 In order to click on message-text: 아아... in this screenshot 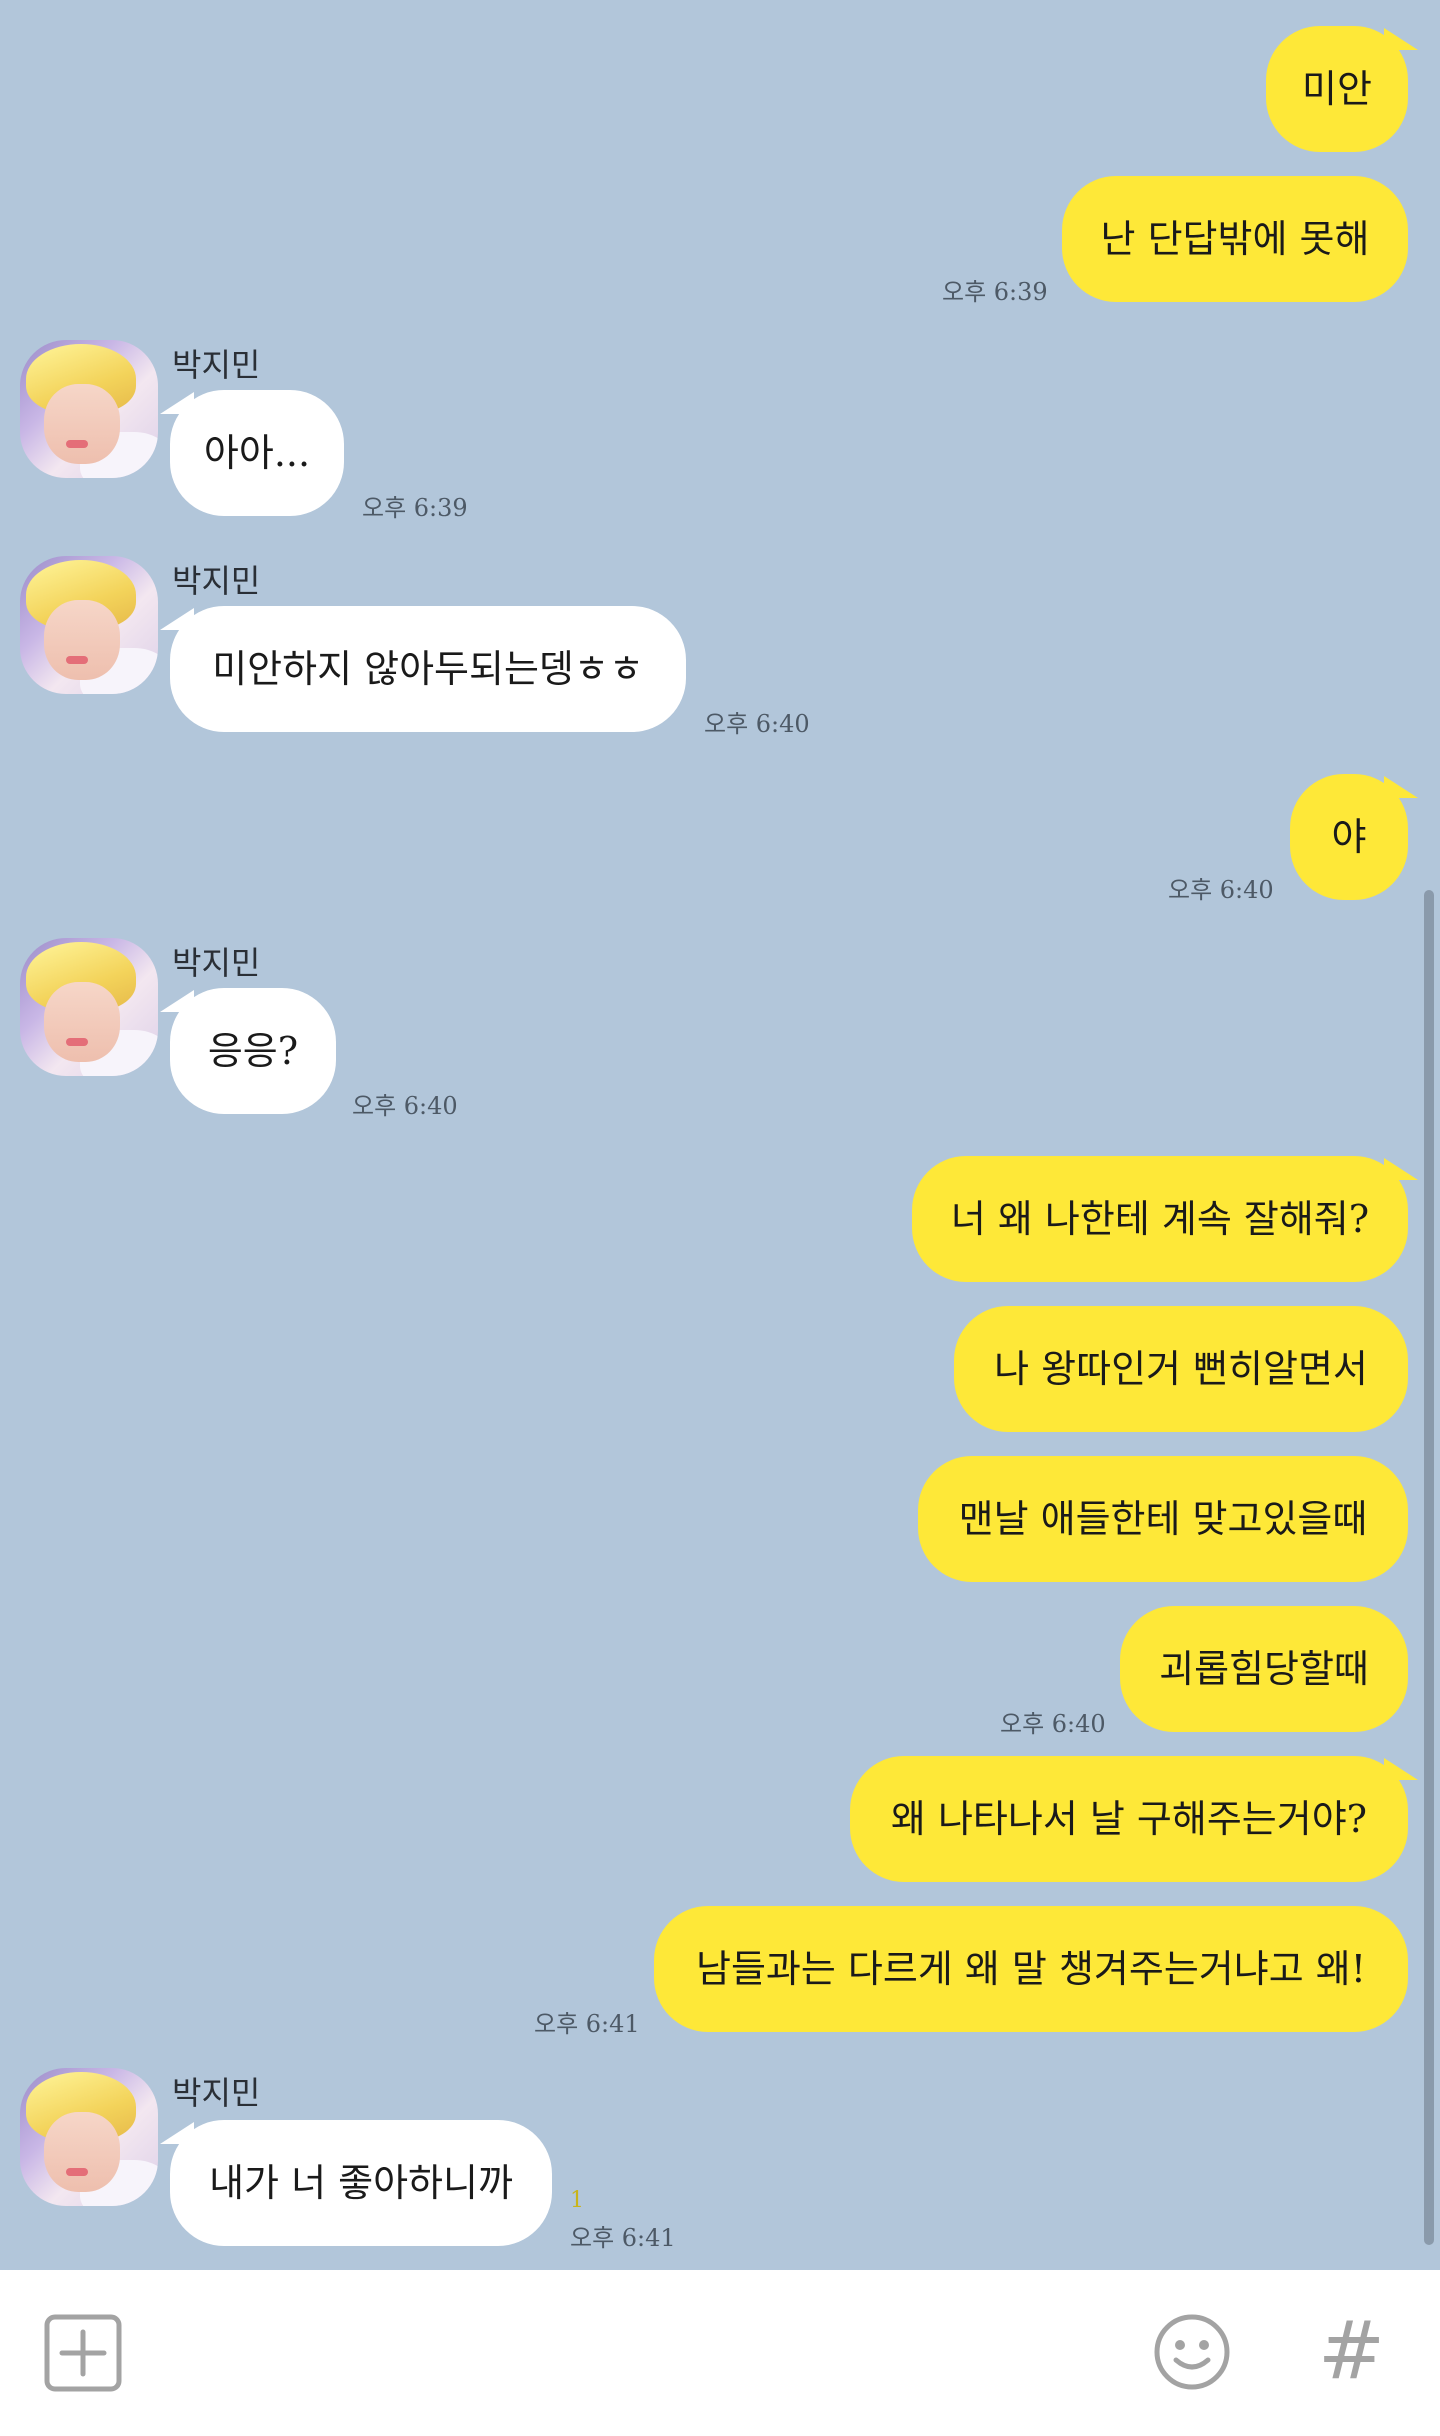, I will do `click(257, 453)`.